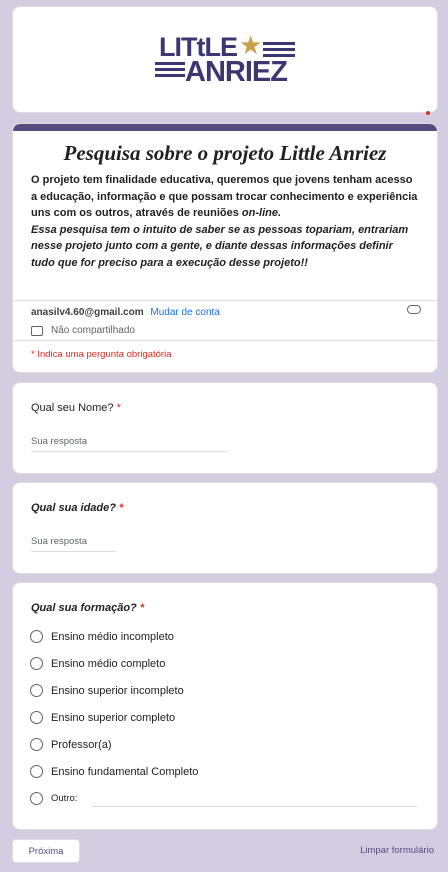  What do you see at coordinates (225, 744) in the screenshot?
I see `option-professor: Professor(a)` at bounding box center [225, 744].